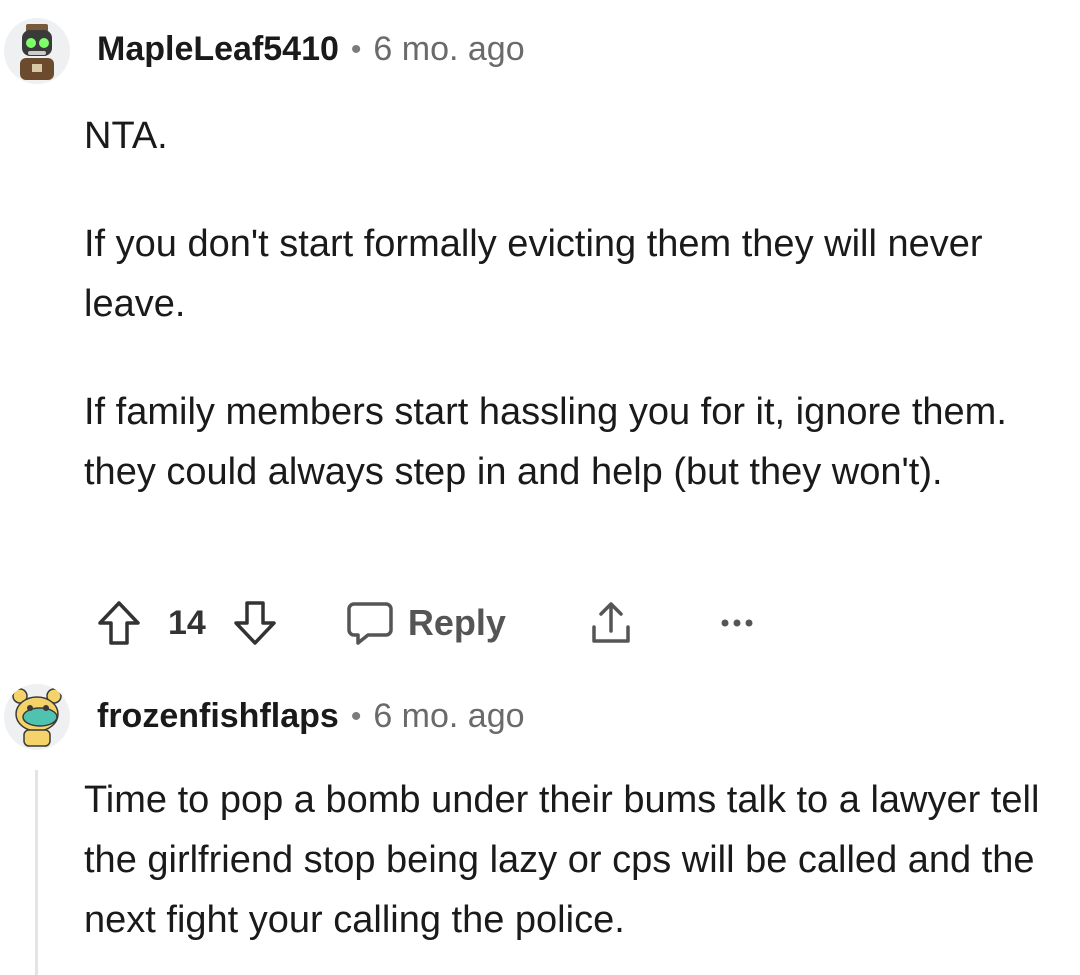 The image size is (1080, 975). I want to click on username: MapleLeaf5410, so click(218, 49).